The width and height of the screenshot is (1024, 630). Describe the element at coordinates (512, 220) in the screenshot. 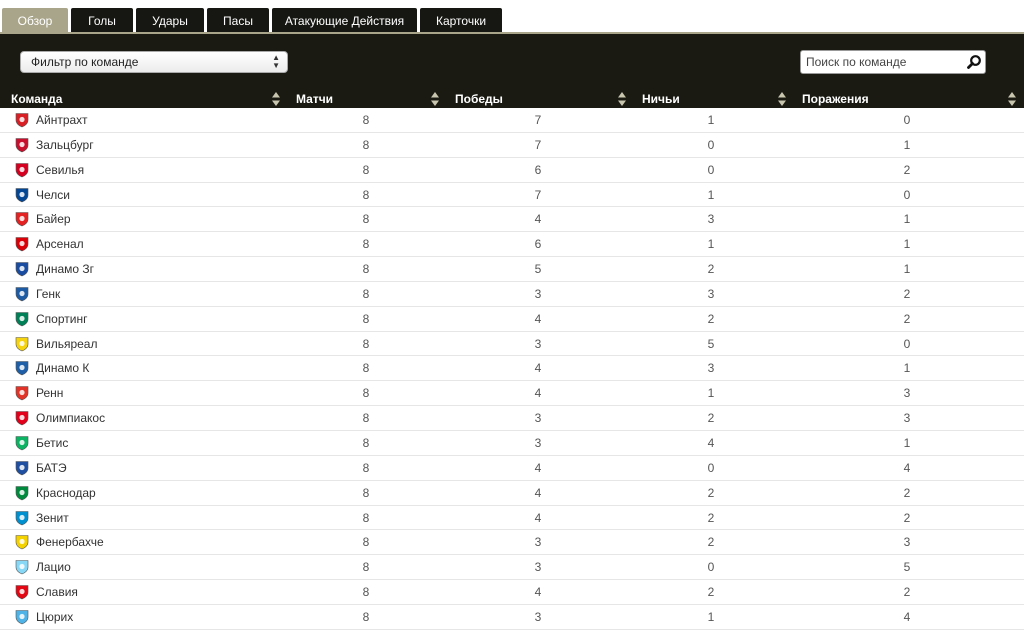

I see `table-row: Байер 8 4 3 1` at that location.